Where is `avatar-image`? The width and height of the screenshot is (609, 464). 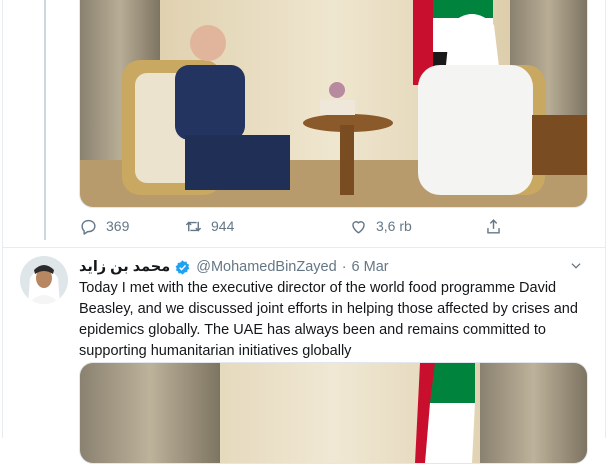
avatar-image is located at coordinates (44, 280).